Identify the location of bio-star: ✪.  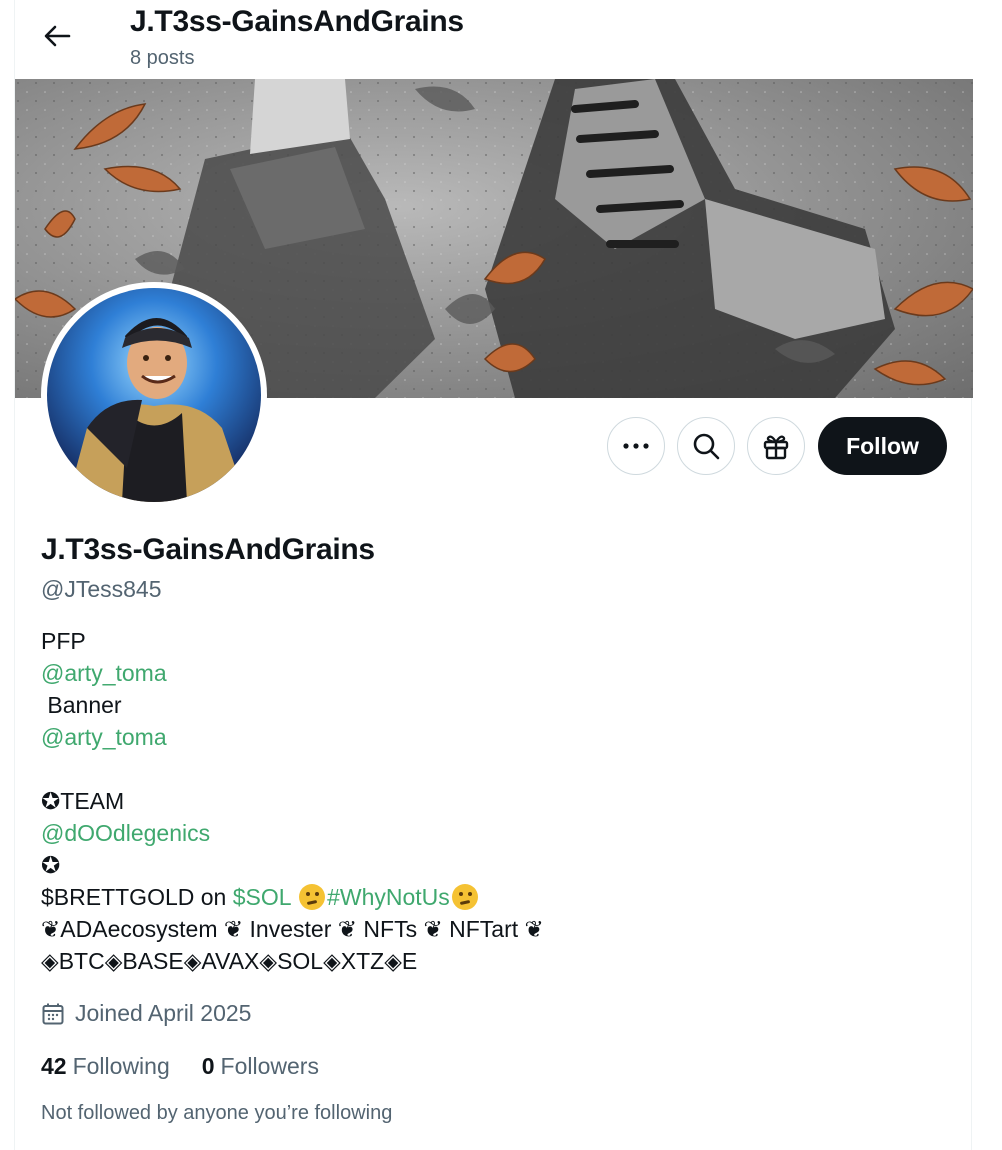
(51, 865).